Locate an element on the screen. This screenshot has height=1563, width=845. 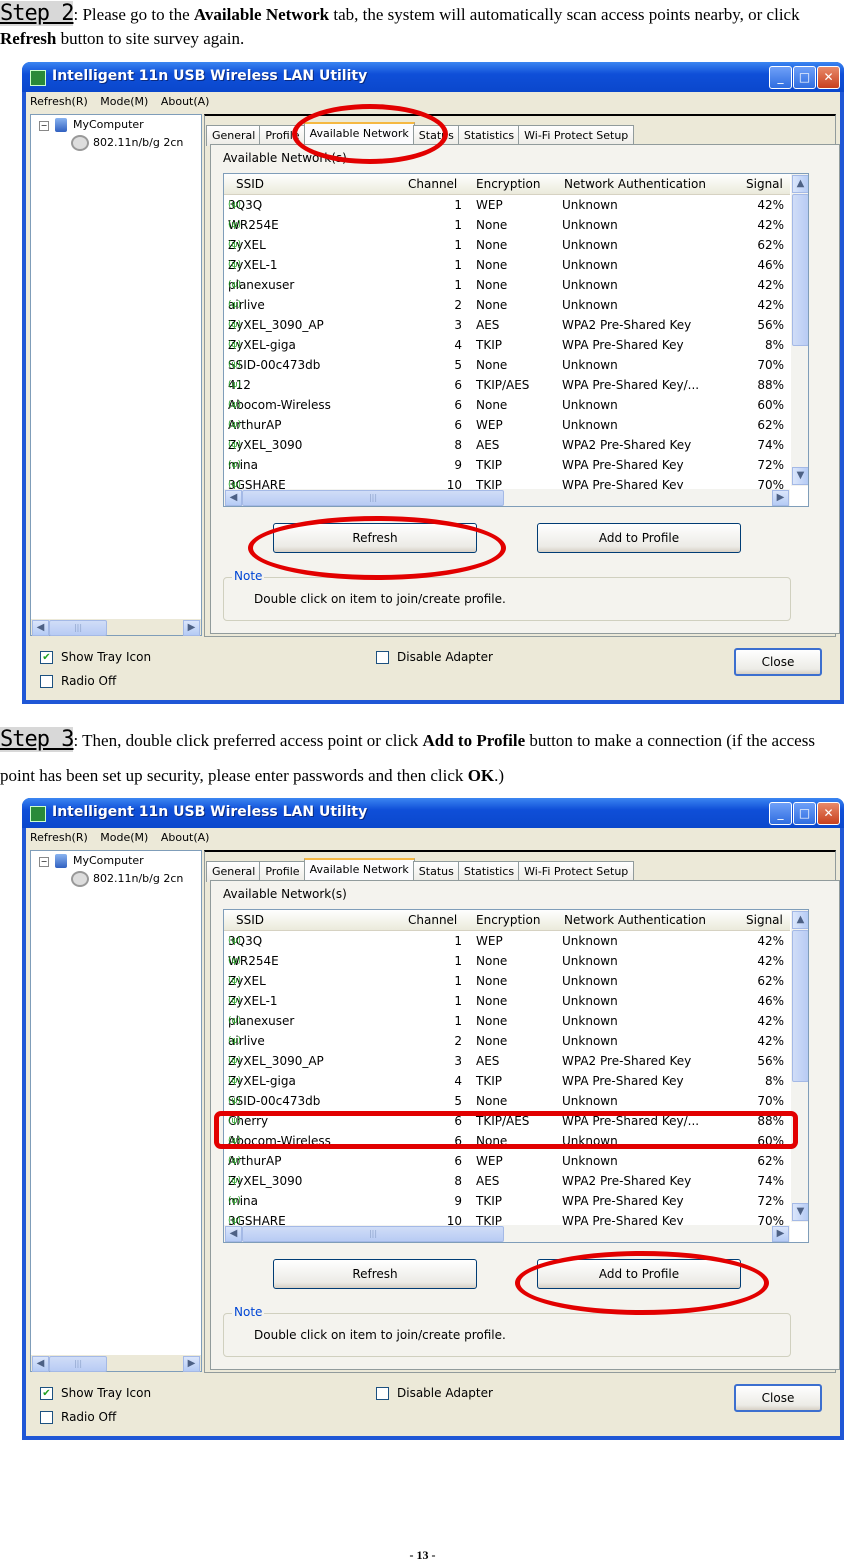
network-row: (ψ) 412 6 TKIP/AES WPA Pre-Shared Key/... 88% is located at coordinates (507, 385).